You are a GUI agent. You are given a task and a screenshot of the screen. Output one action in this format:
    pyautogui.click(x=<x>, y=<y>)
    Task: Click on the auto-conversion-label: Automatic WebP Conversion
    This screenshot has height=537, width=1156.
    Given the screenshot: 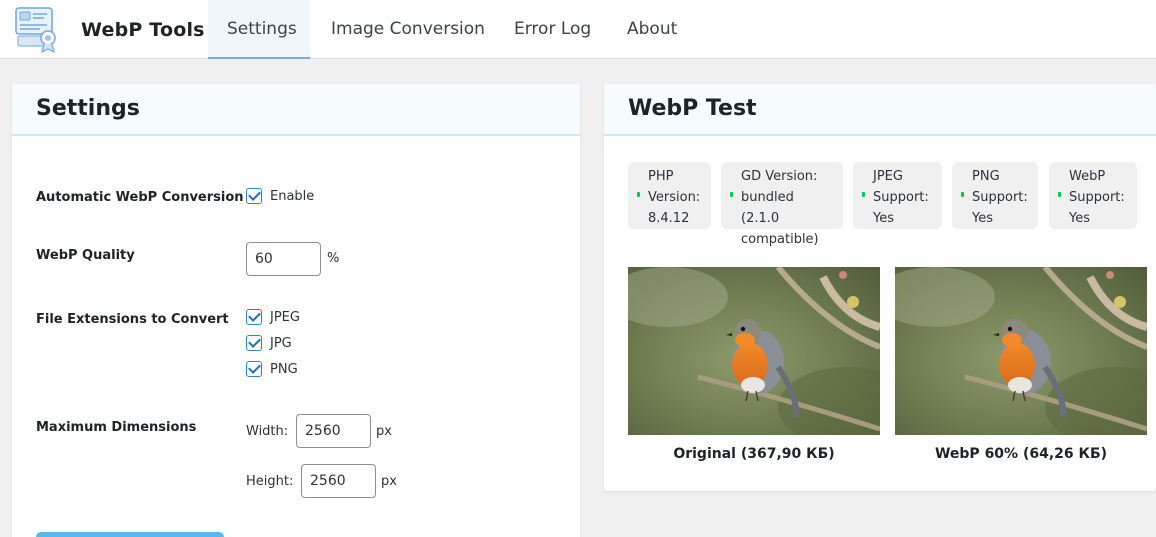 What is the action you would take?
    pyautogui.click(x=140, y=197)
    